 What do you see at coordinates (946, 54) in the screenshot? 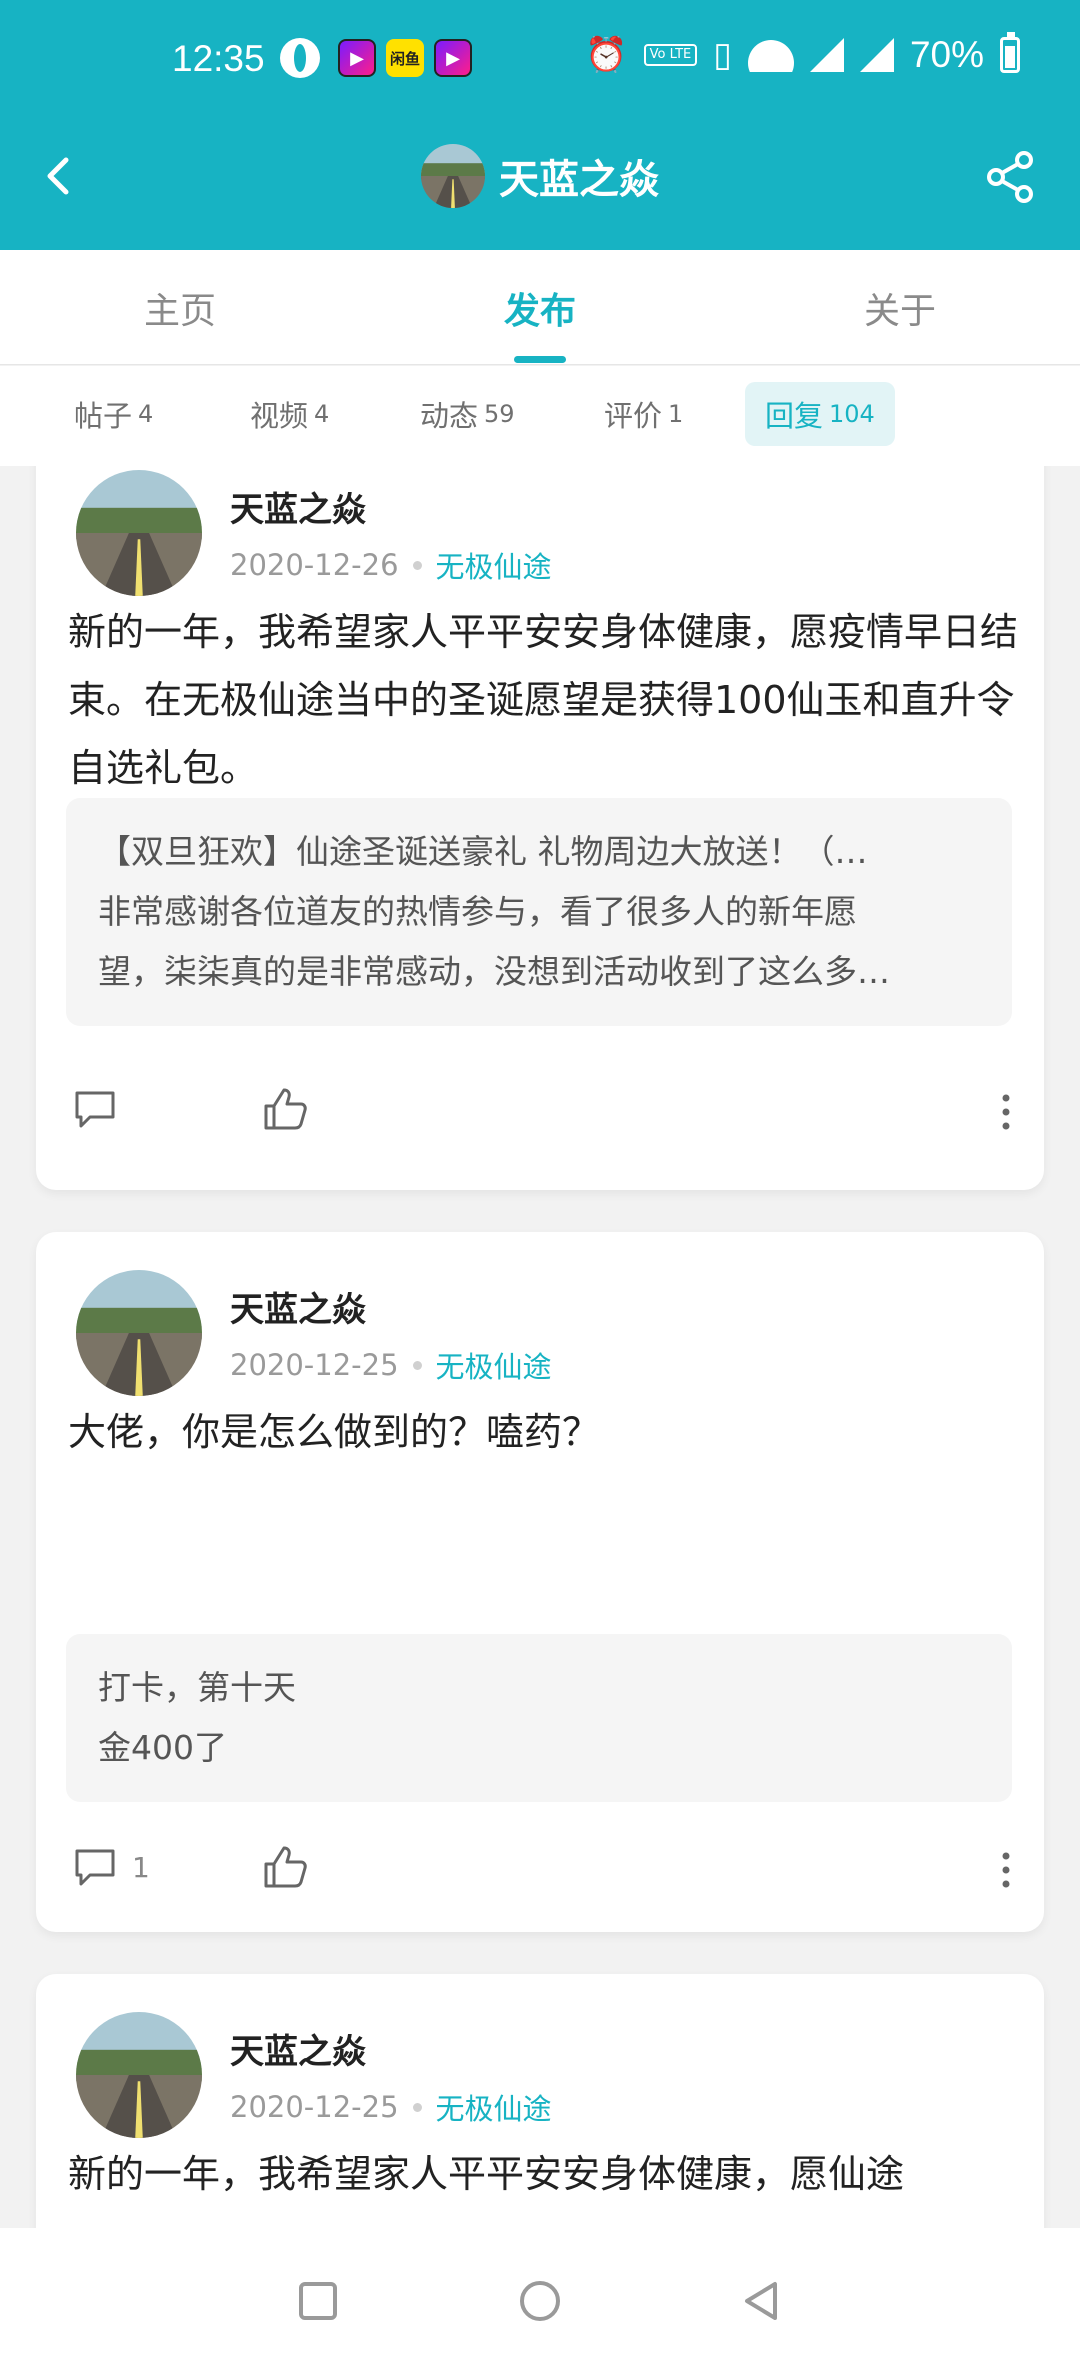
I see `battery-percent: 70%` at bounding box center [946, 54].